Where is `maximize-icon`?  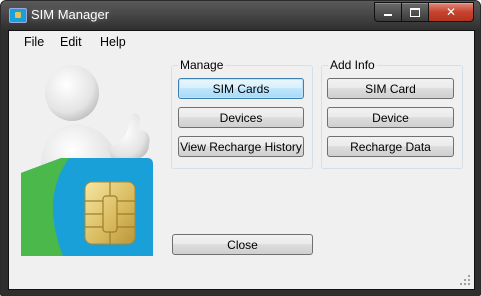
maximize-icon is located at coordinates (415, 12).